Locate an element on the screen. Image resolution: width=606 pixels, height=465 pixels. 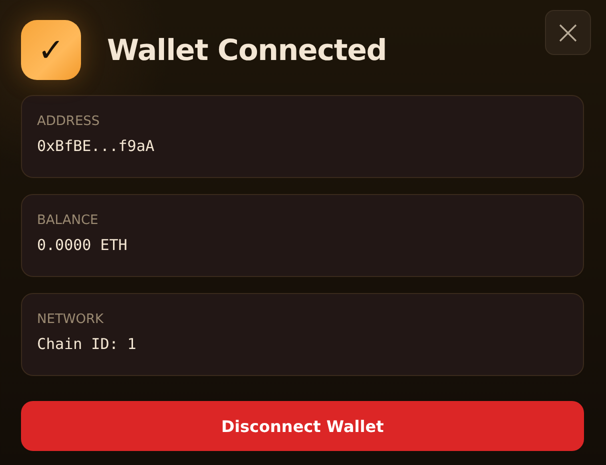
field-label: NETWORK is located at coordinates (71, 319).